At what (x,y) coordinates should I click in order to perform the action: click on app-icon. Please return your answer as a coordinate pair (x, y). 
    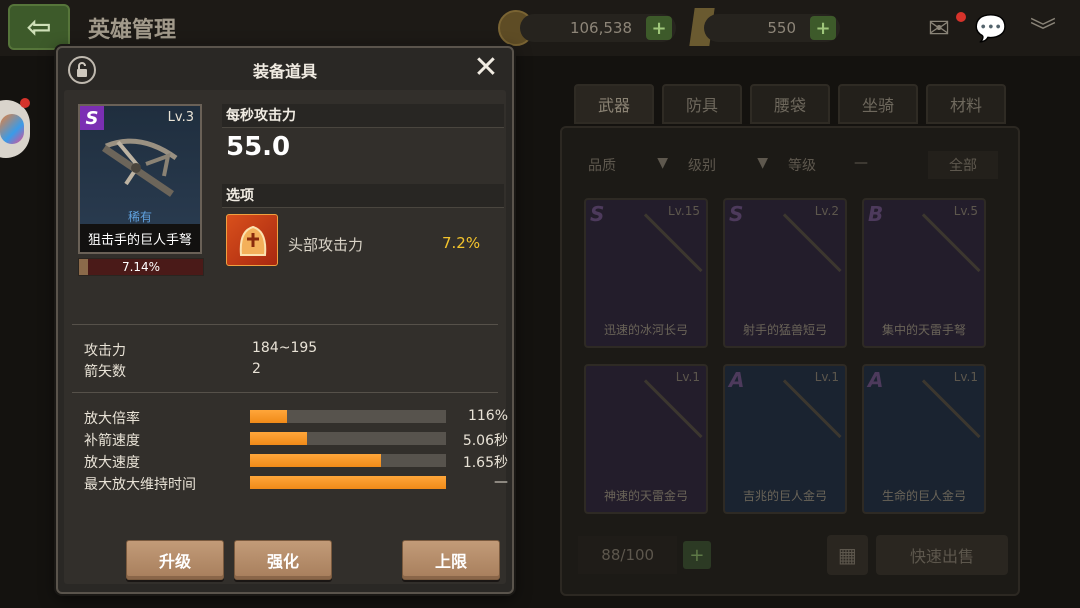
    Looking at the image, I should click on (12, 129).